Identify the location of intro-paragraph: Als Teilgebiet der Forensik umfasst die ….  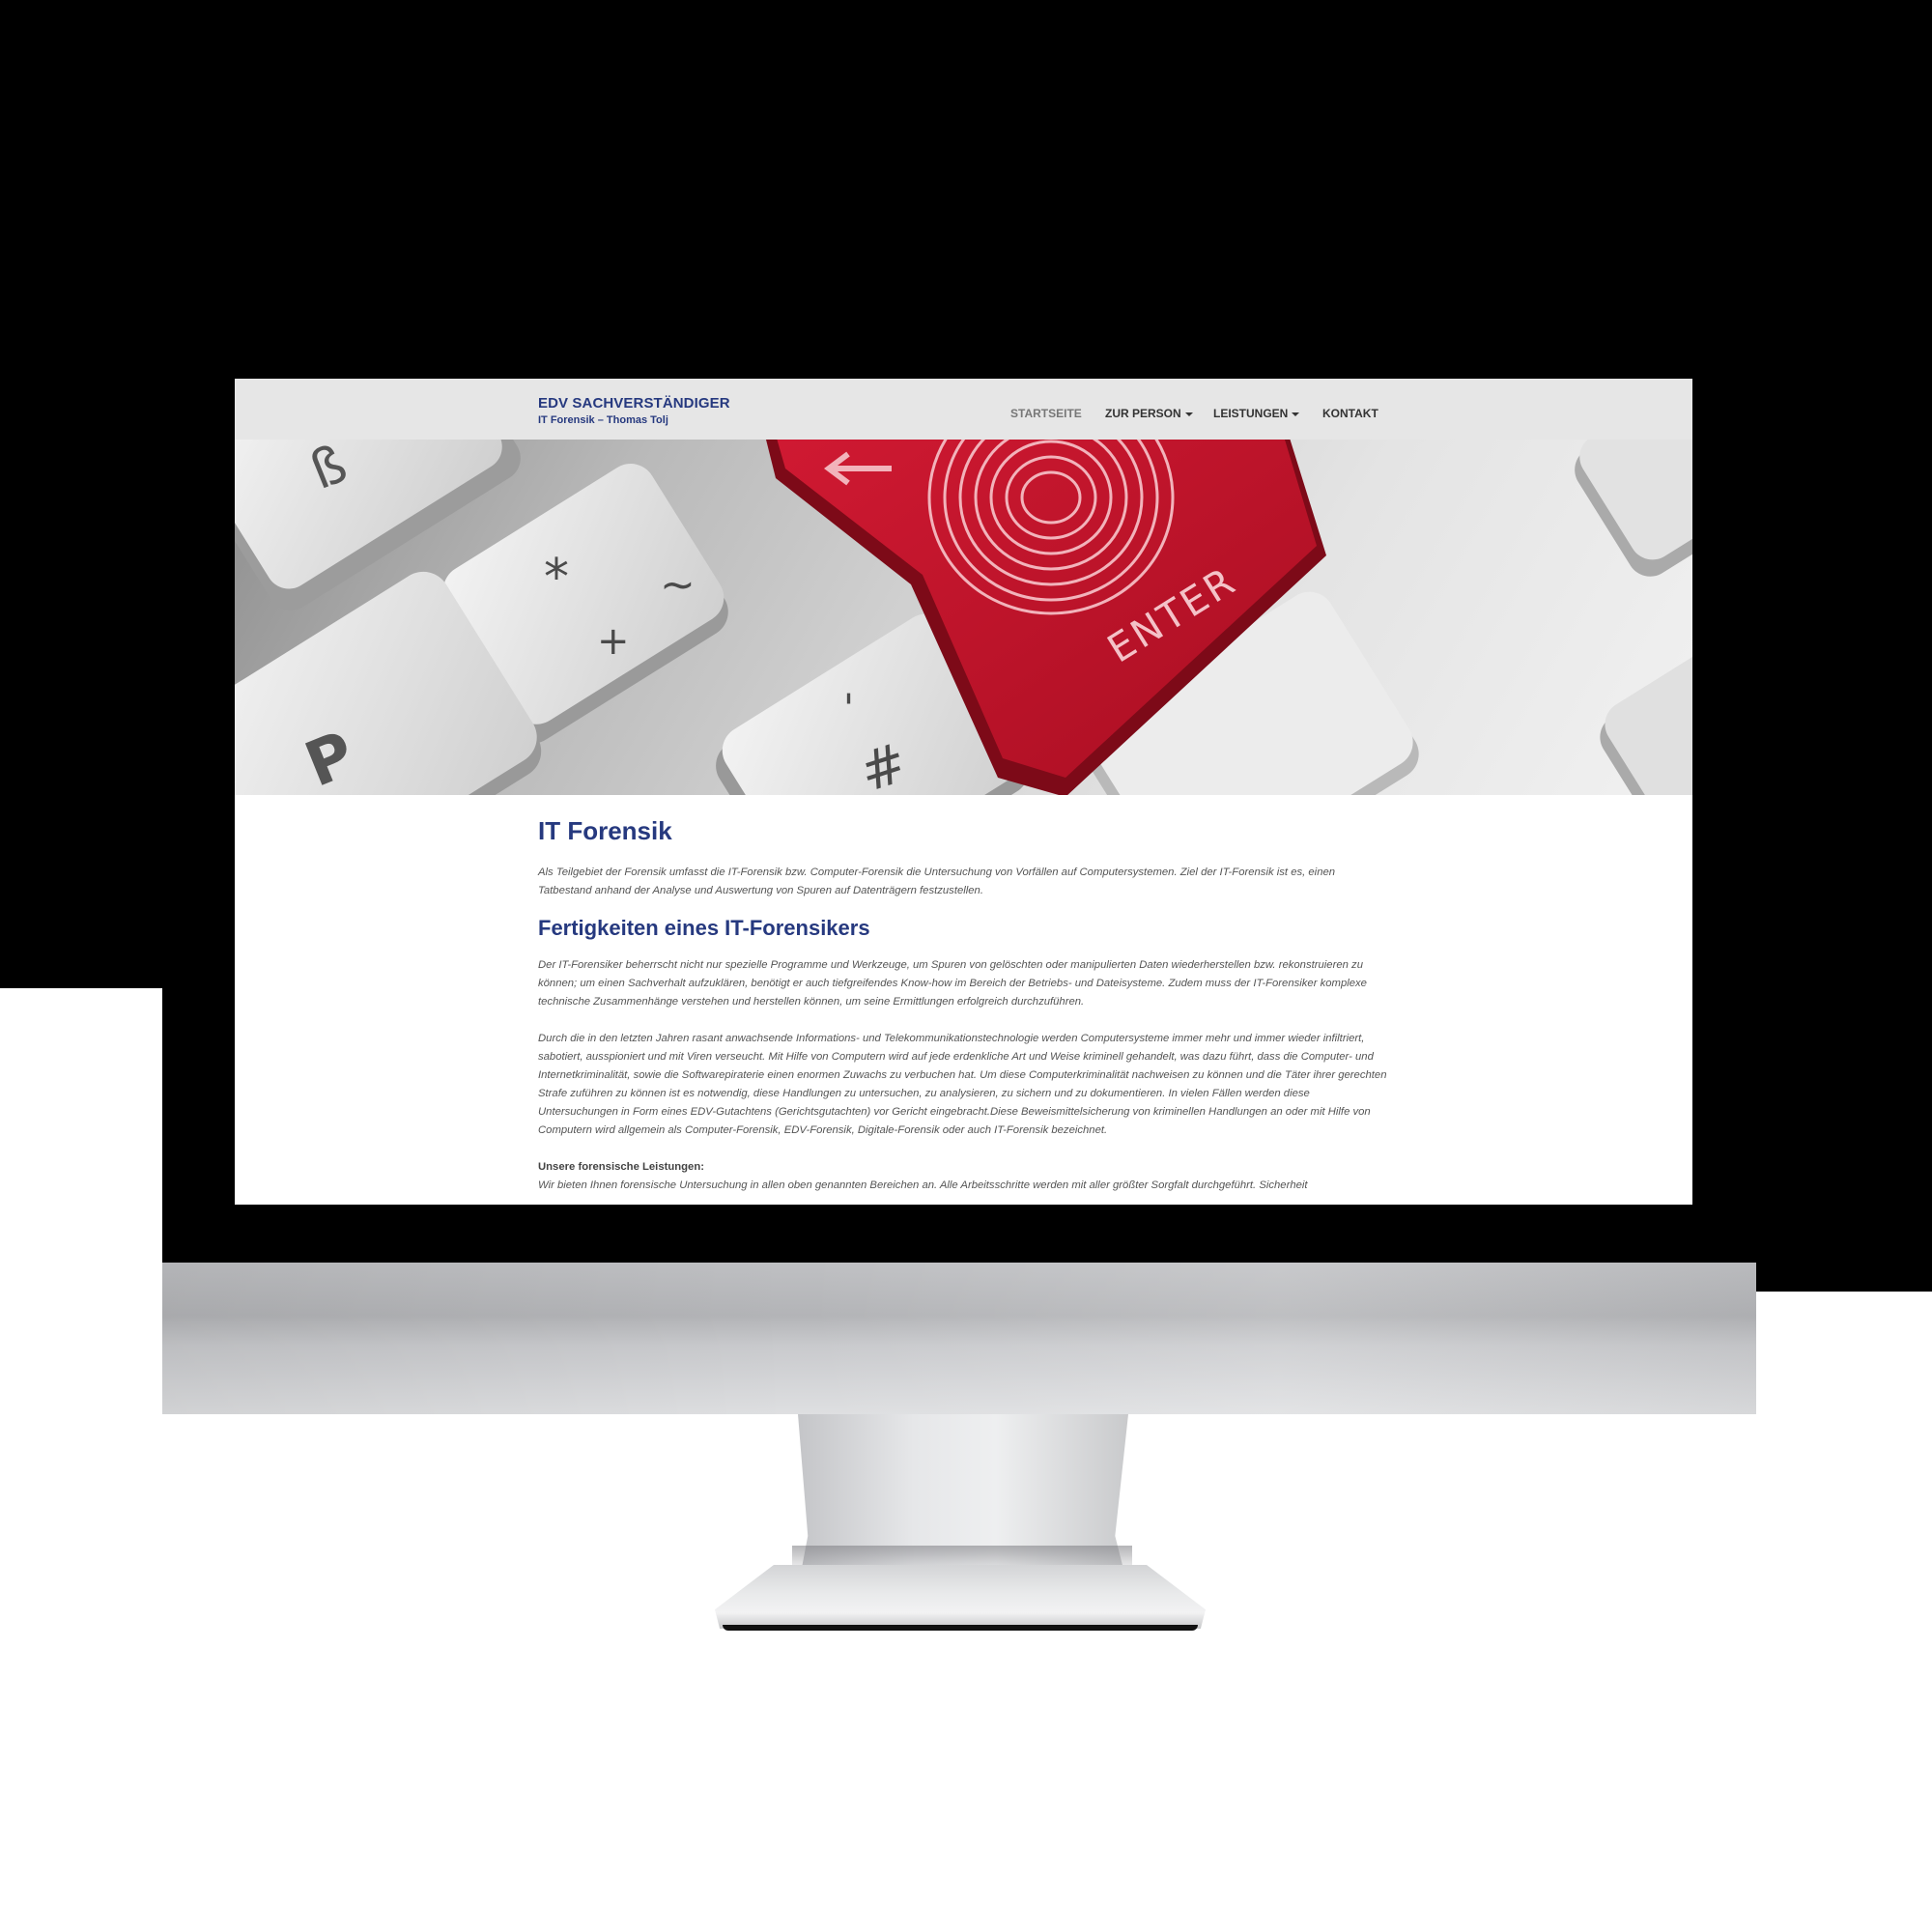
(937, 881).